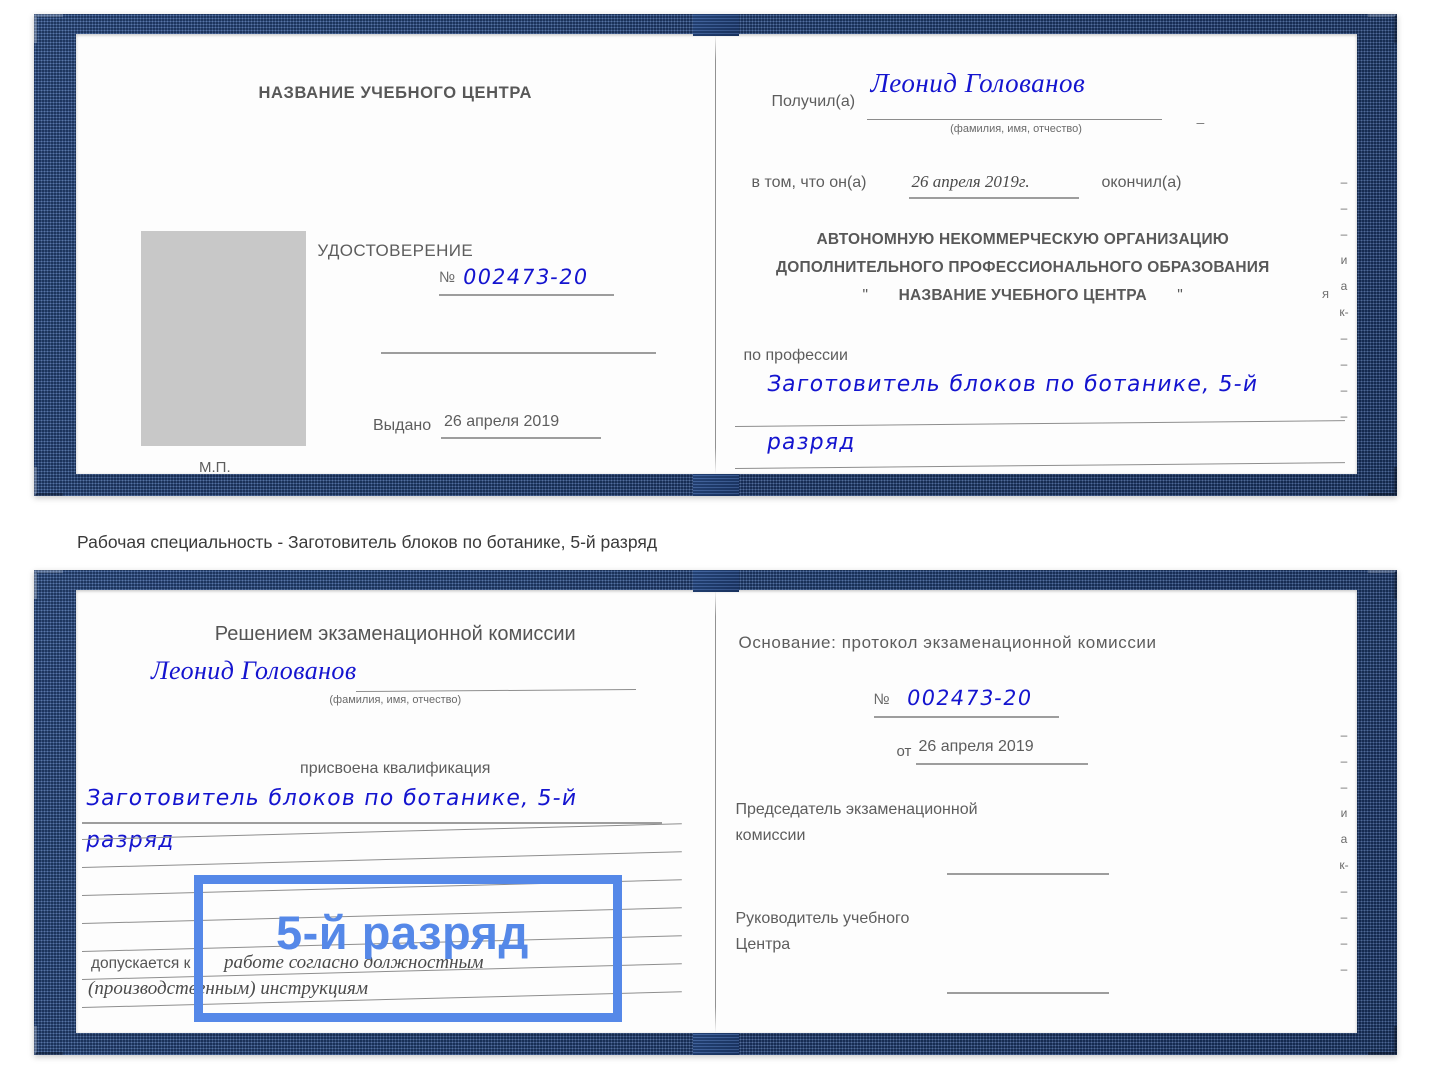  Describe the element at coordinates (966, 717) in the screenshot. I see `protocol-number-underline` at that location.